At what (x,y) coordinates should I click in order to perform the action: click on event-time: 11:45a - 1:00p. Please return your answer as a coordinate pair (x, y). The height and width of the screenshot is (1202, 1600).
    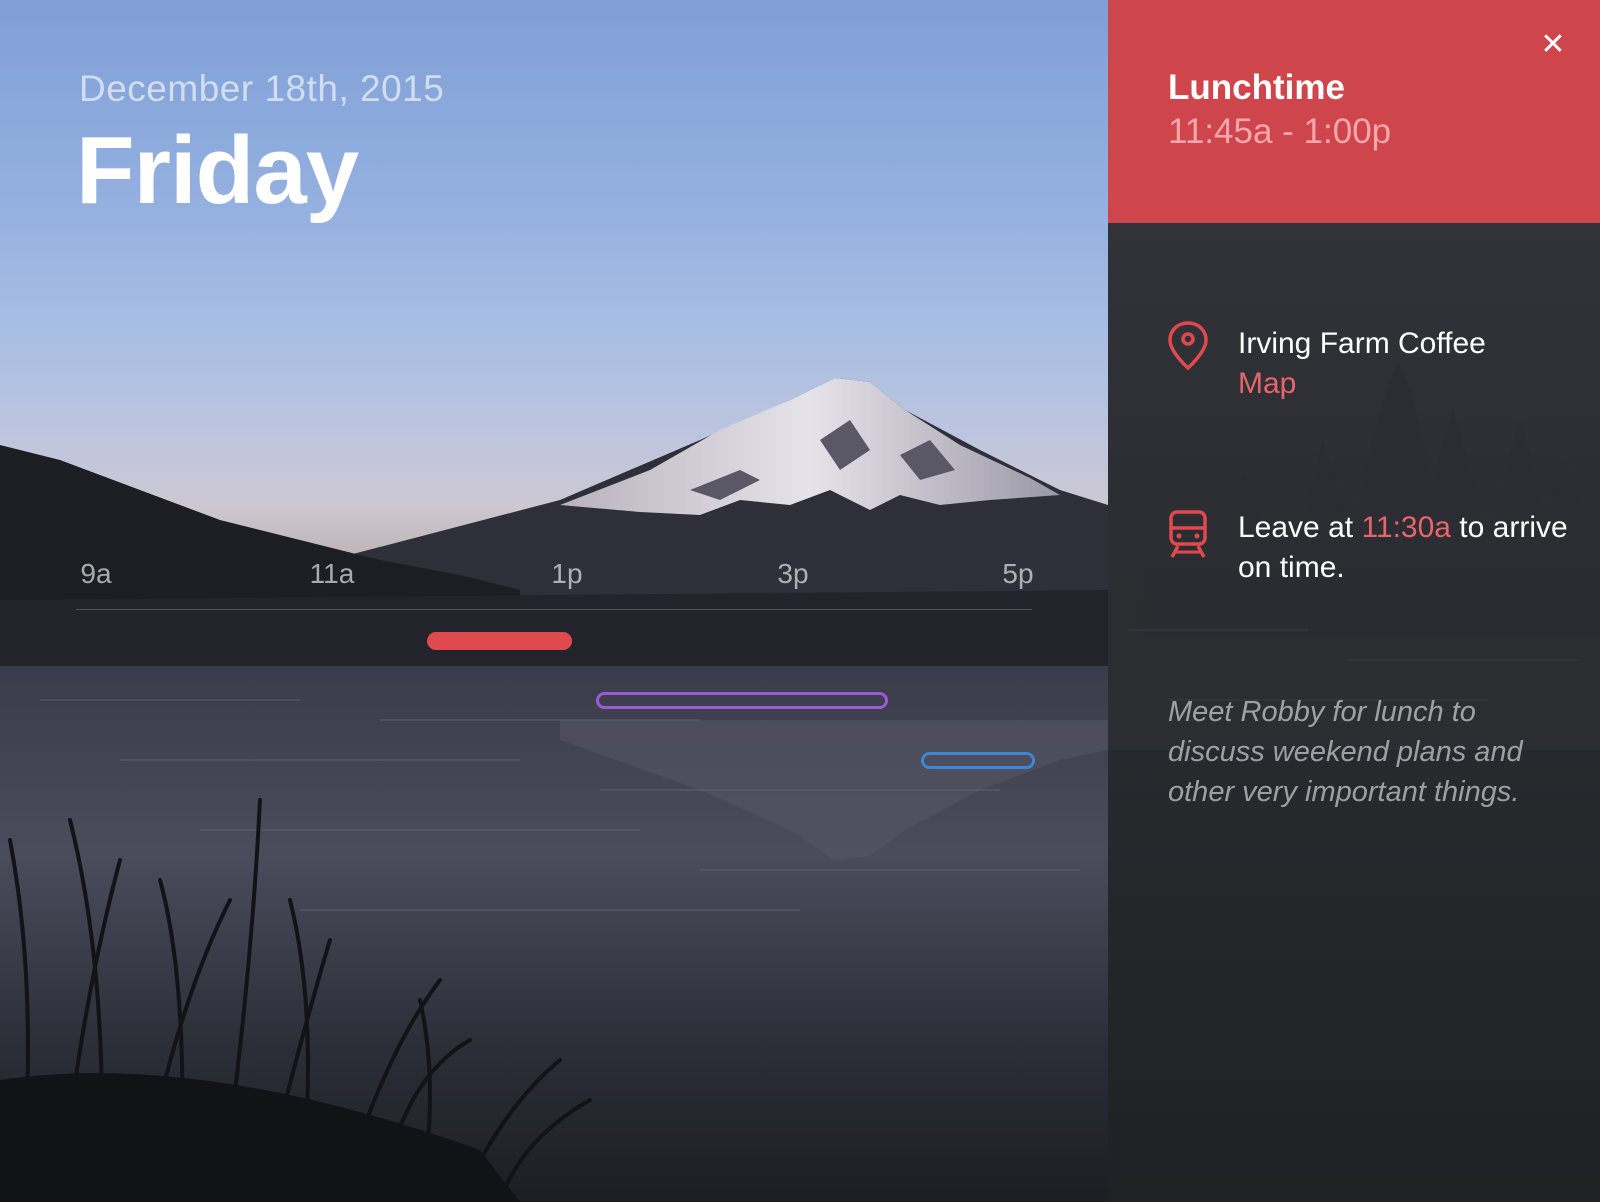
    Looking at the image, I should click on (1280, 131).